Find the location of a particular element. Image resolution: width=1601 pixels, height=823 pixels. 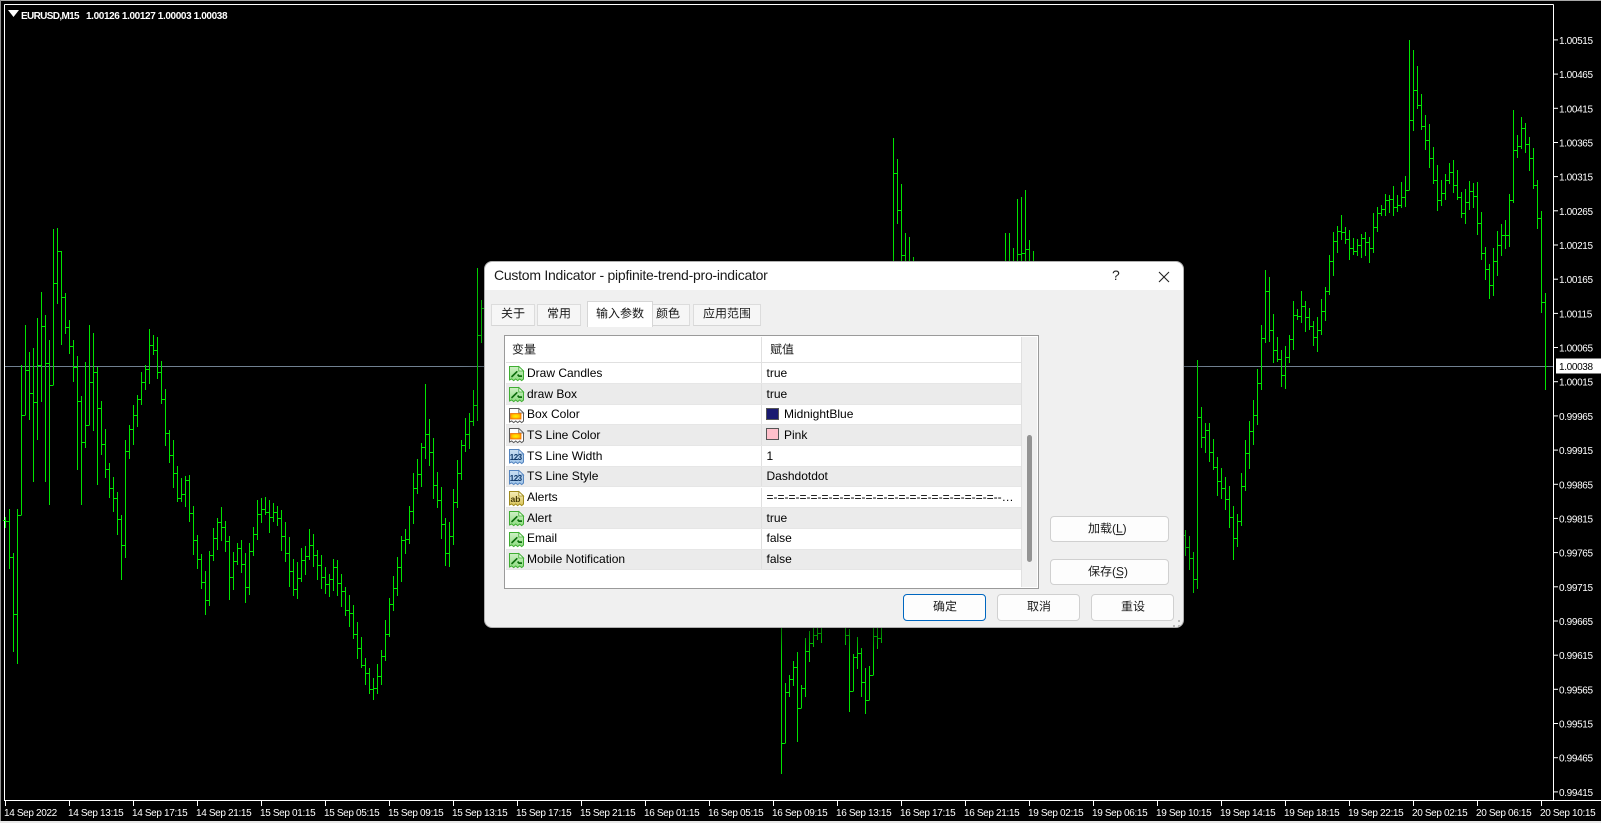

svg-text: 1.00365 is located at coordinates (1576, 144).